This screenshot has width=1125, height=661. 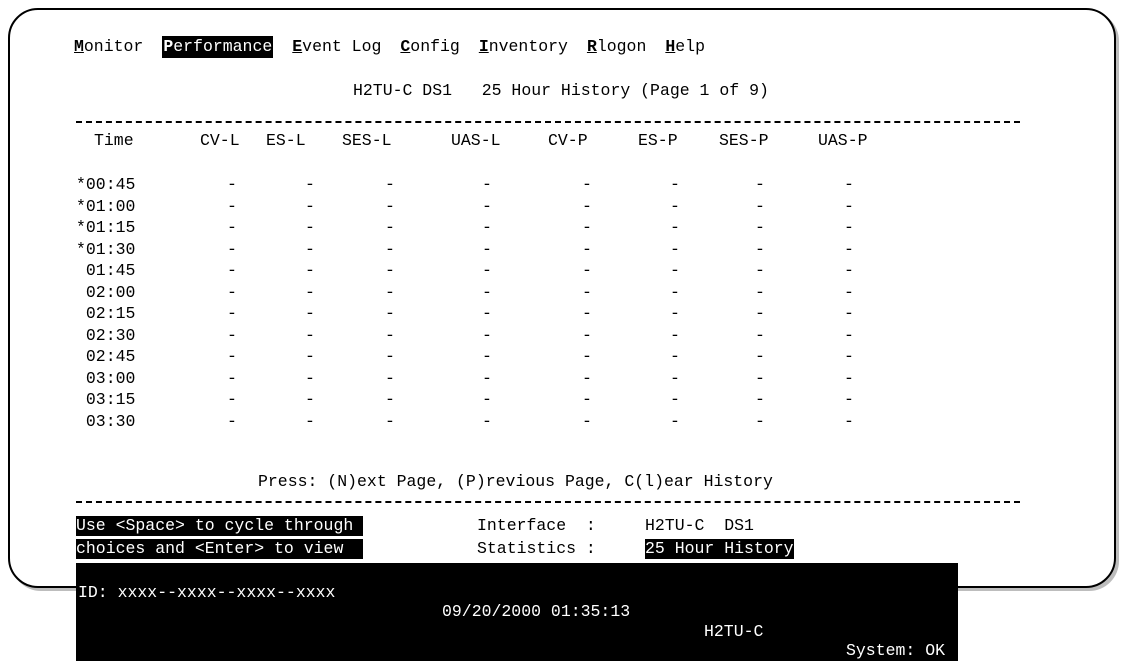 I want to click on page-title: H2TU-C DS1 25 Hour History (Page 1 of 9), so click(x=561, y=90).